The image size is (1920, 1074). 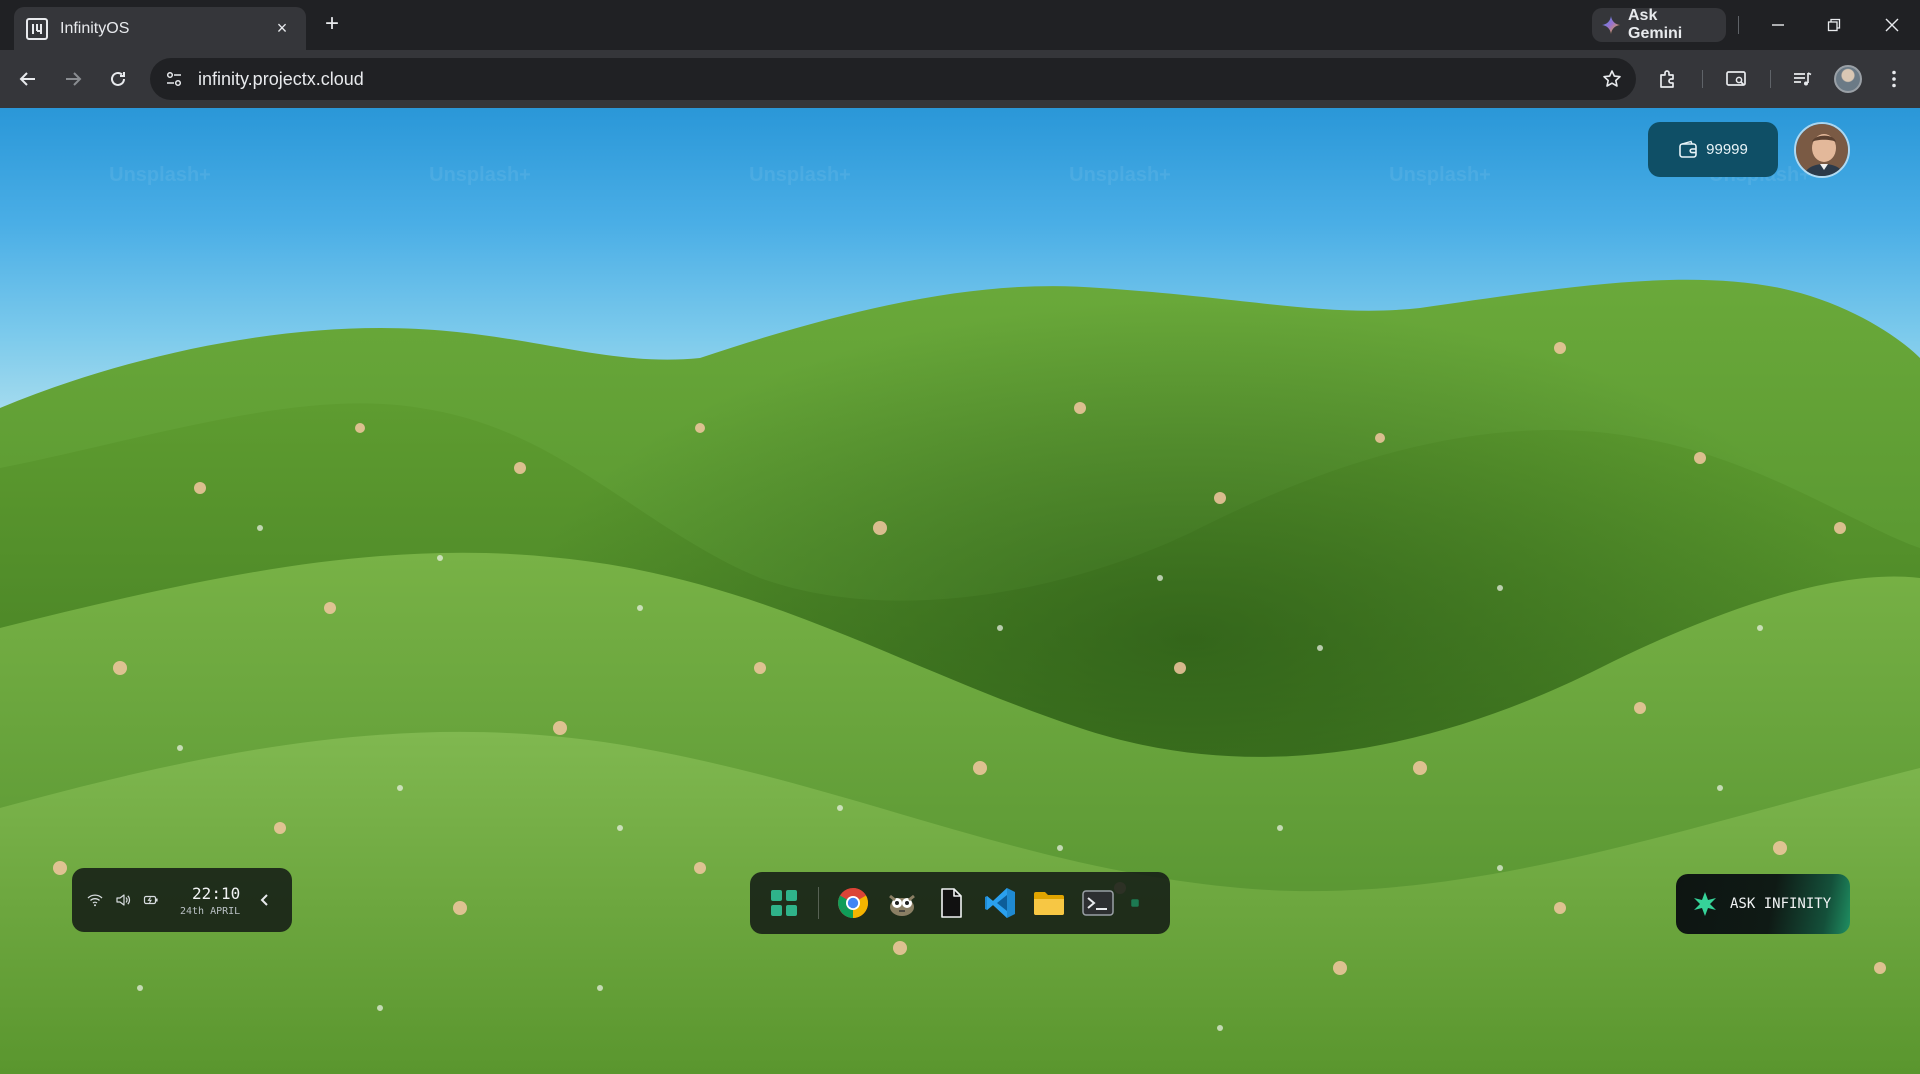 I want to click on browser-tab-strip: InfinityOS × + Ask Gemini, so click(x=960, y=25).